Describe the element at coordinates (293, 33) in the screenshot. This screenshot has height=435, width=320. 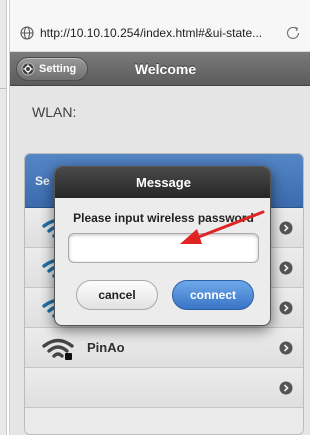
I see `reload-icon` at that location.